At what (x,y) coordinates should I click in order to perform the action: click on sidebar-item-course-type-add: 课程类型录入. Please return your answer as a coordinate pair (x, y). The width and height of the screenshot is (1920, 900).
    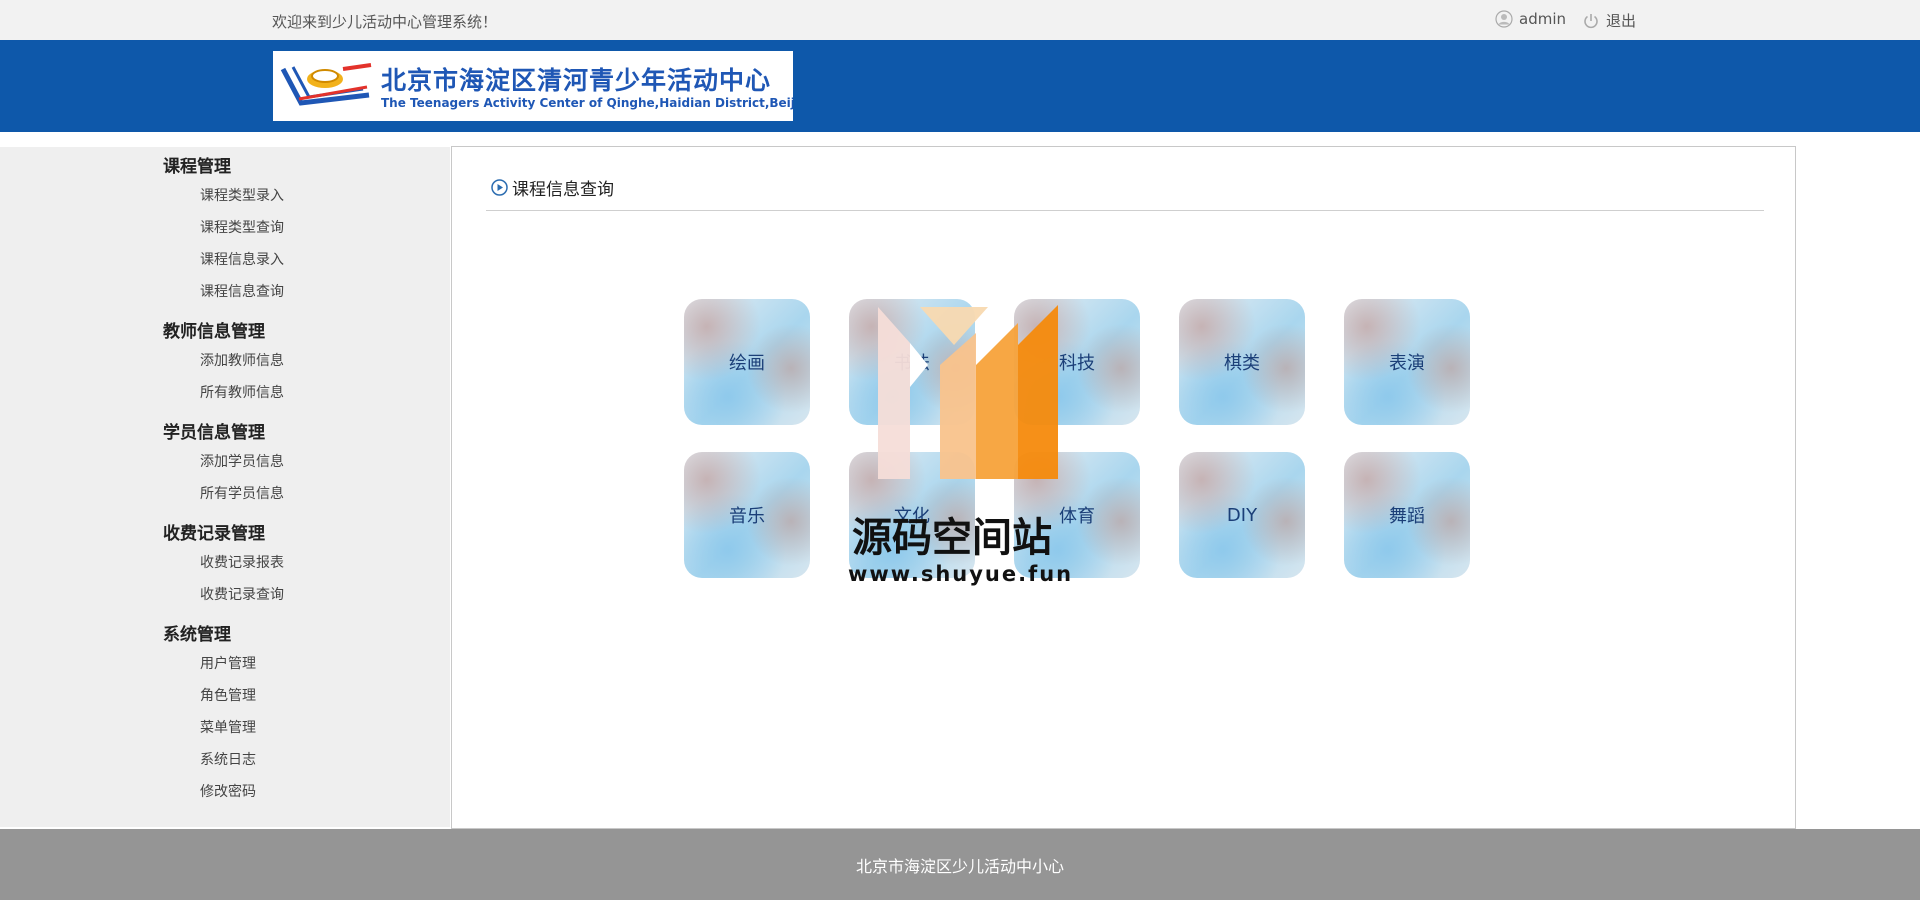
    Looking at the image, I should click on (242, 195).